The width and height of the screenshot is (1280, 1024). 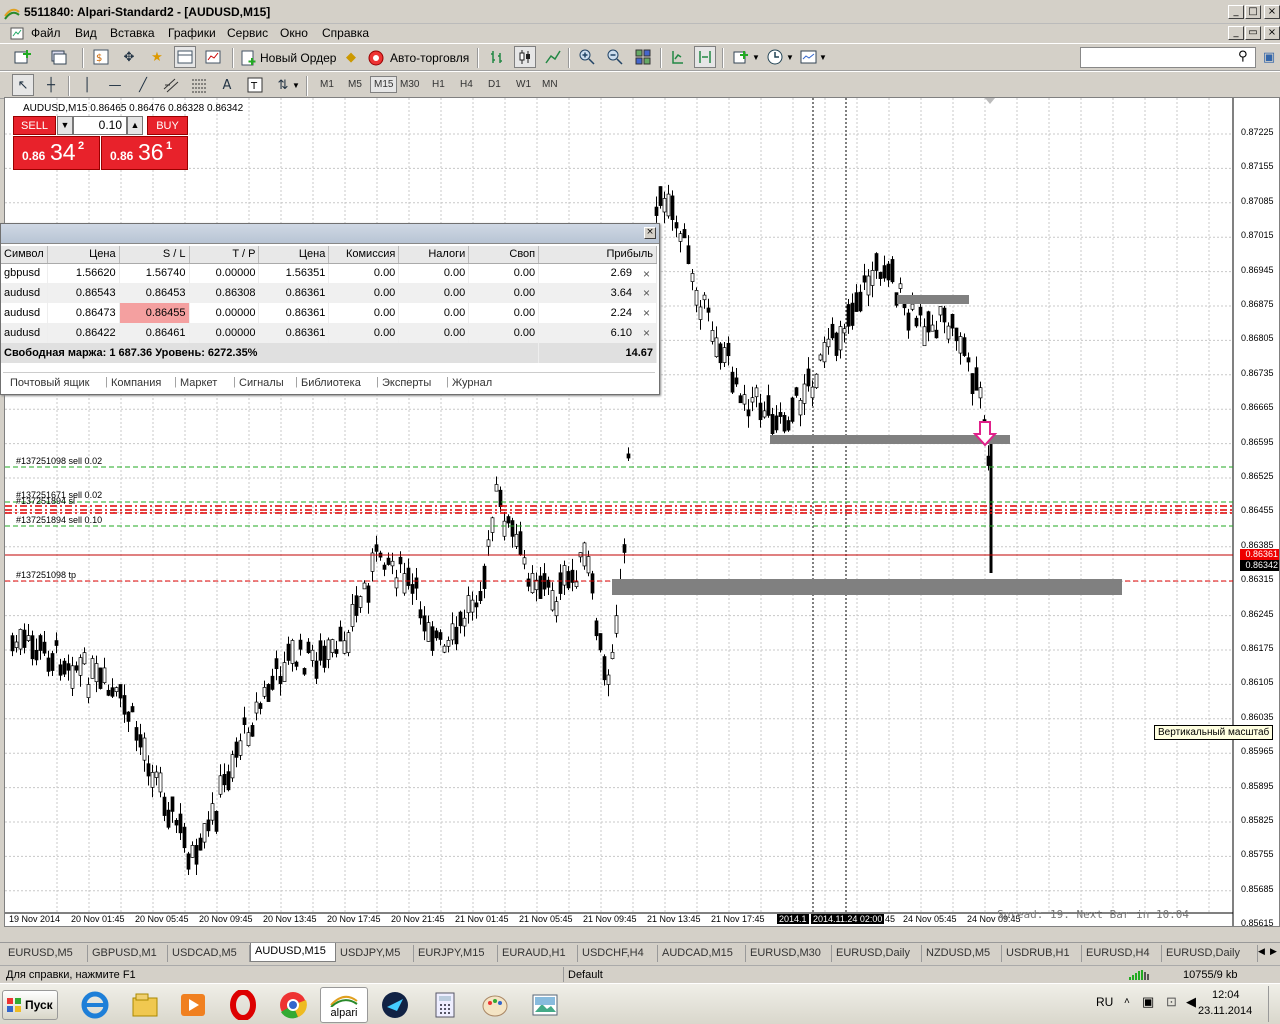 What do you see at coordinates (144, 153) in the screenshot?
I see `buy-price-box: 0.86 36 1` at bounding box center [144, 153].